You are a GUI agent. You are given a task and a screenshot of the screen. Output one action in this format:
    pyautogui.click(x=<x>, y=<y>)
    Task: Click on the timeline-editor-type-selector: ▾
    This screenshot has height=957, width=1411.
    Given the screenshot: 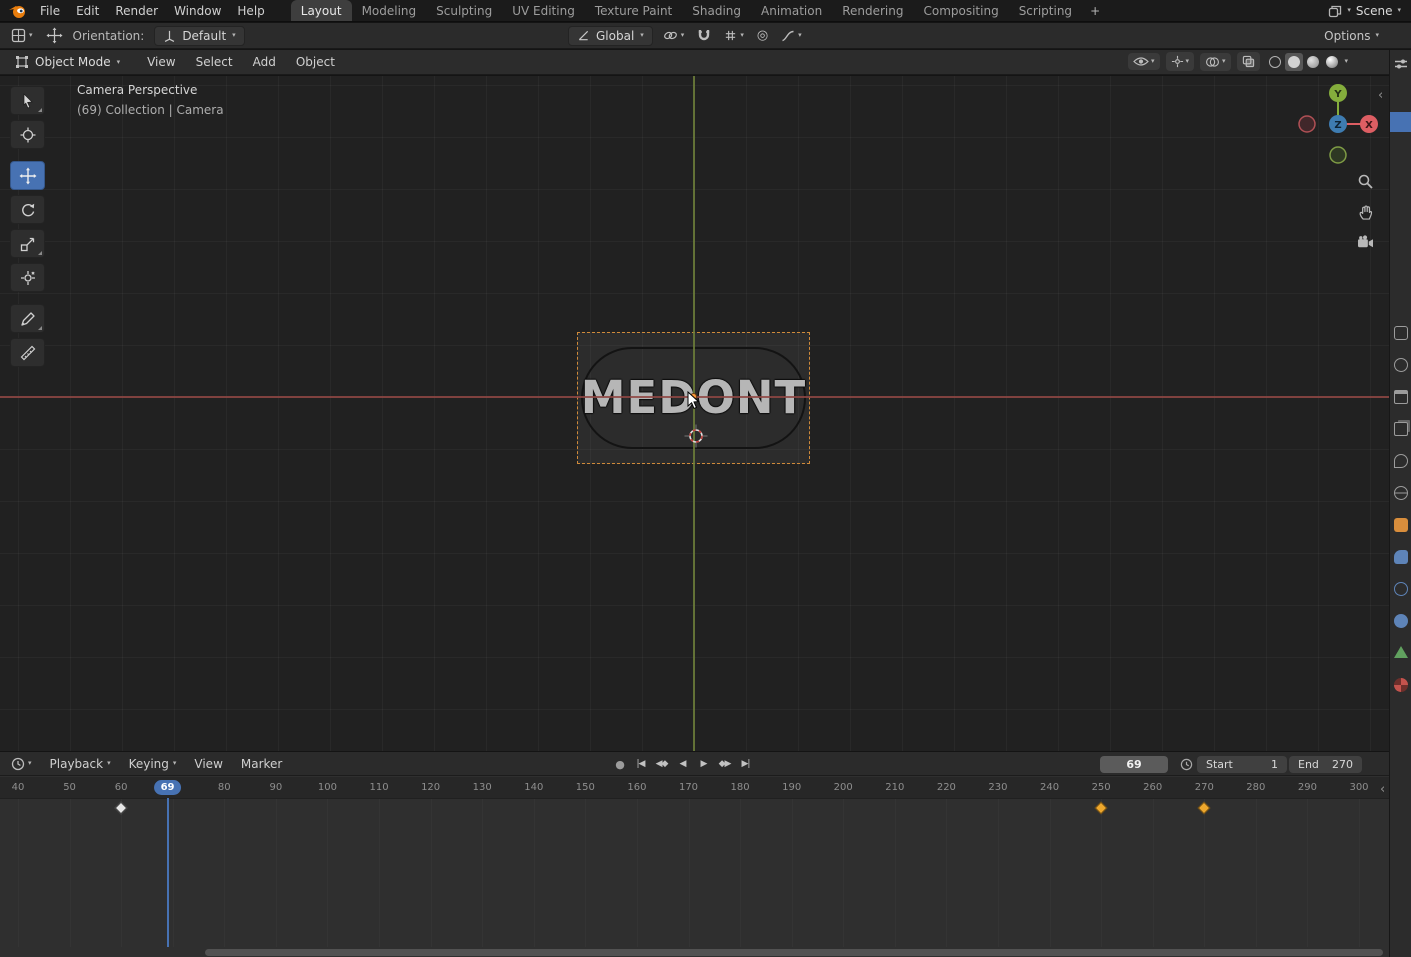 What is the action you would take?
    pyautogui.click(x=21, y=764)
    